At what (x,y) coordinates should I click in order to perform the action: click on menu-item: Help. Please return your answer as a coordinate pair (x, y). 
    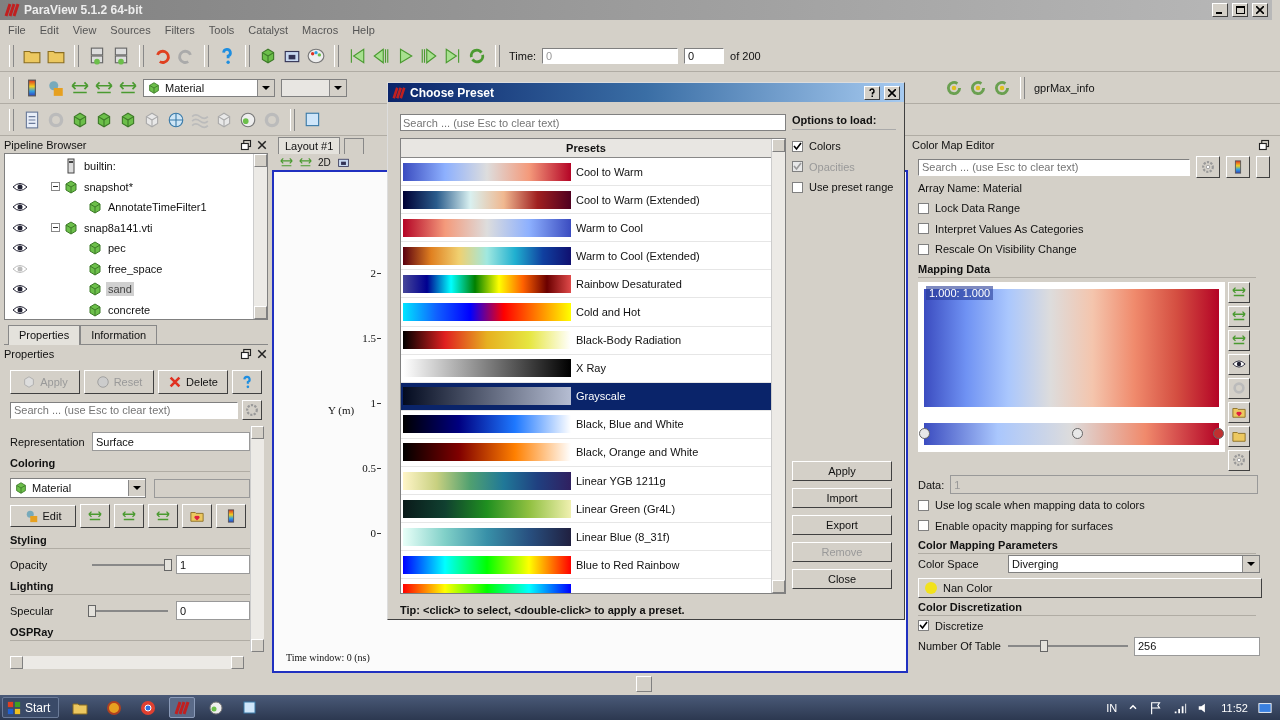
    Looking at the image, I should click on (363, 30).